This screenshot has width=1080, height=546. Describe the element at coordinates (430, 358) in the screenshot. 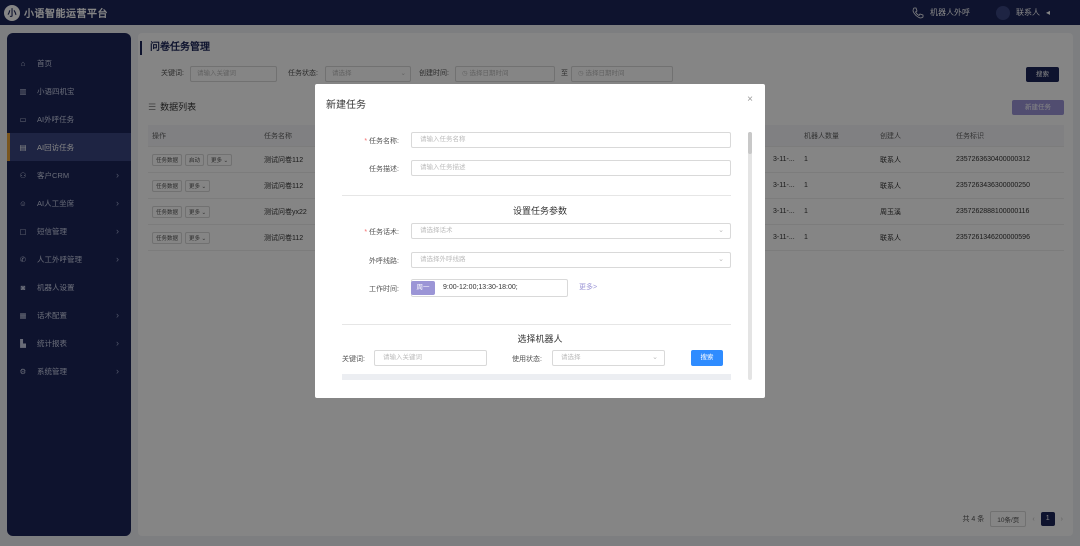

I see `robot-keyword-input: 请输入关键词` at that location.